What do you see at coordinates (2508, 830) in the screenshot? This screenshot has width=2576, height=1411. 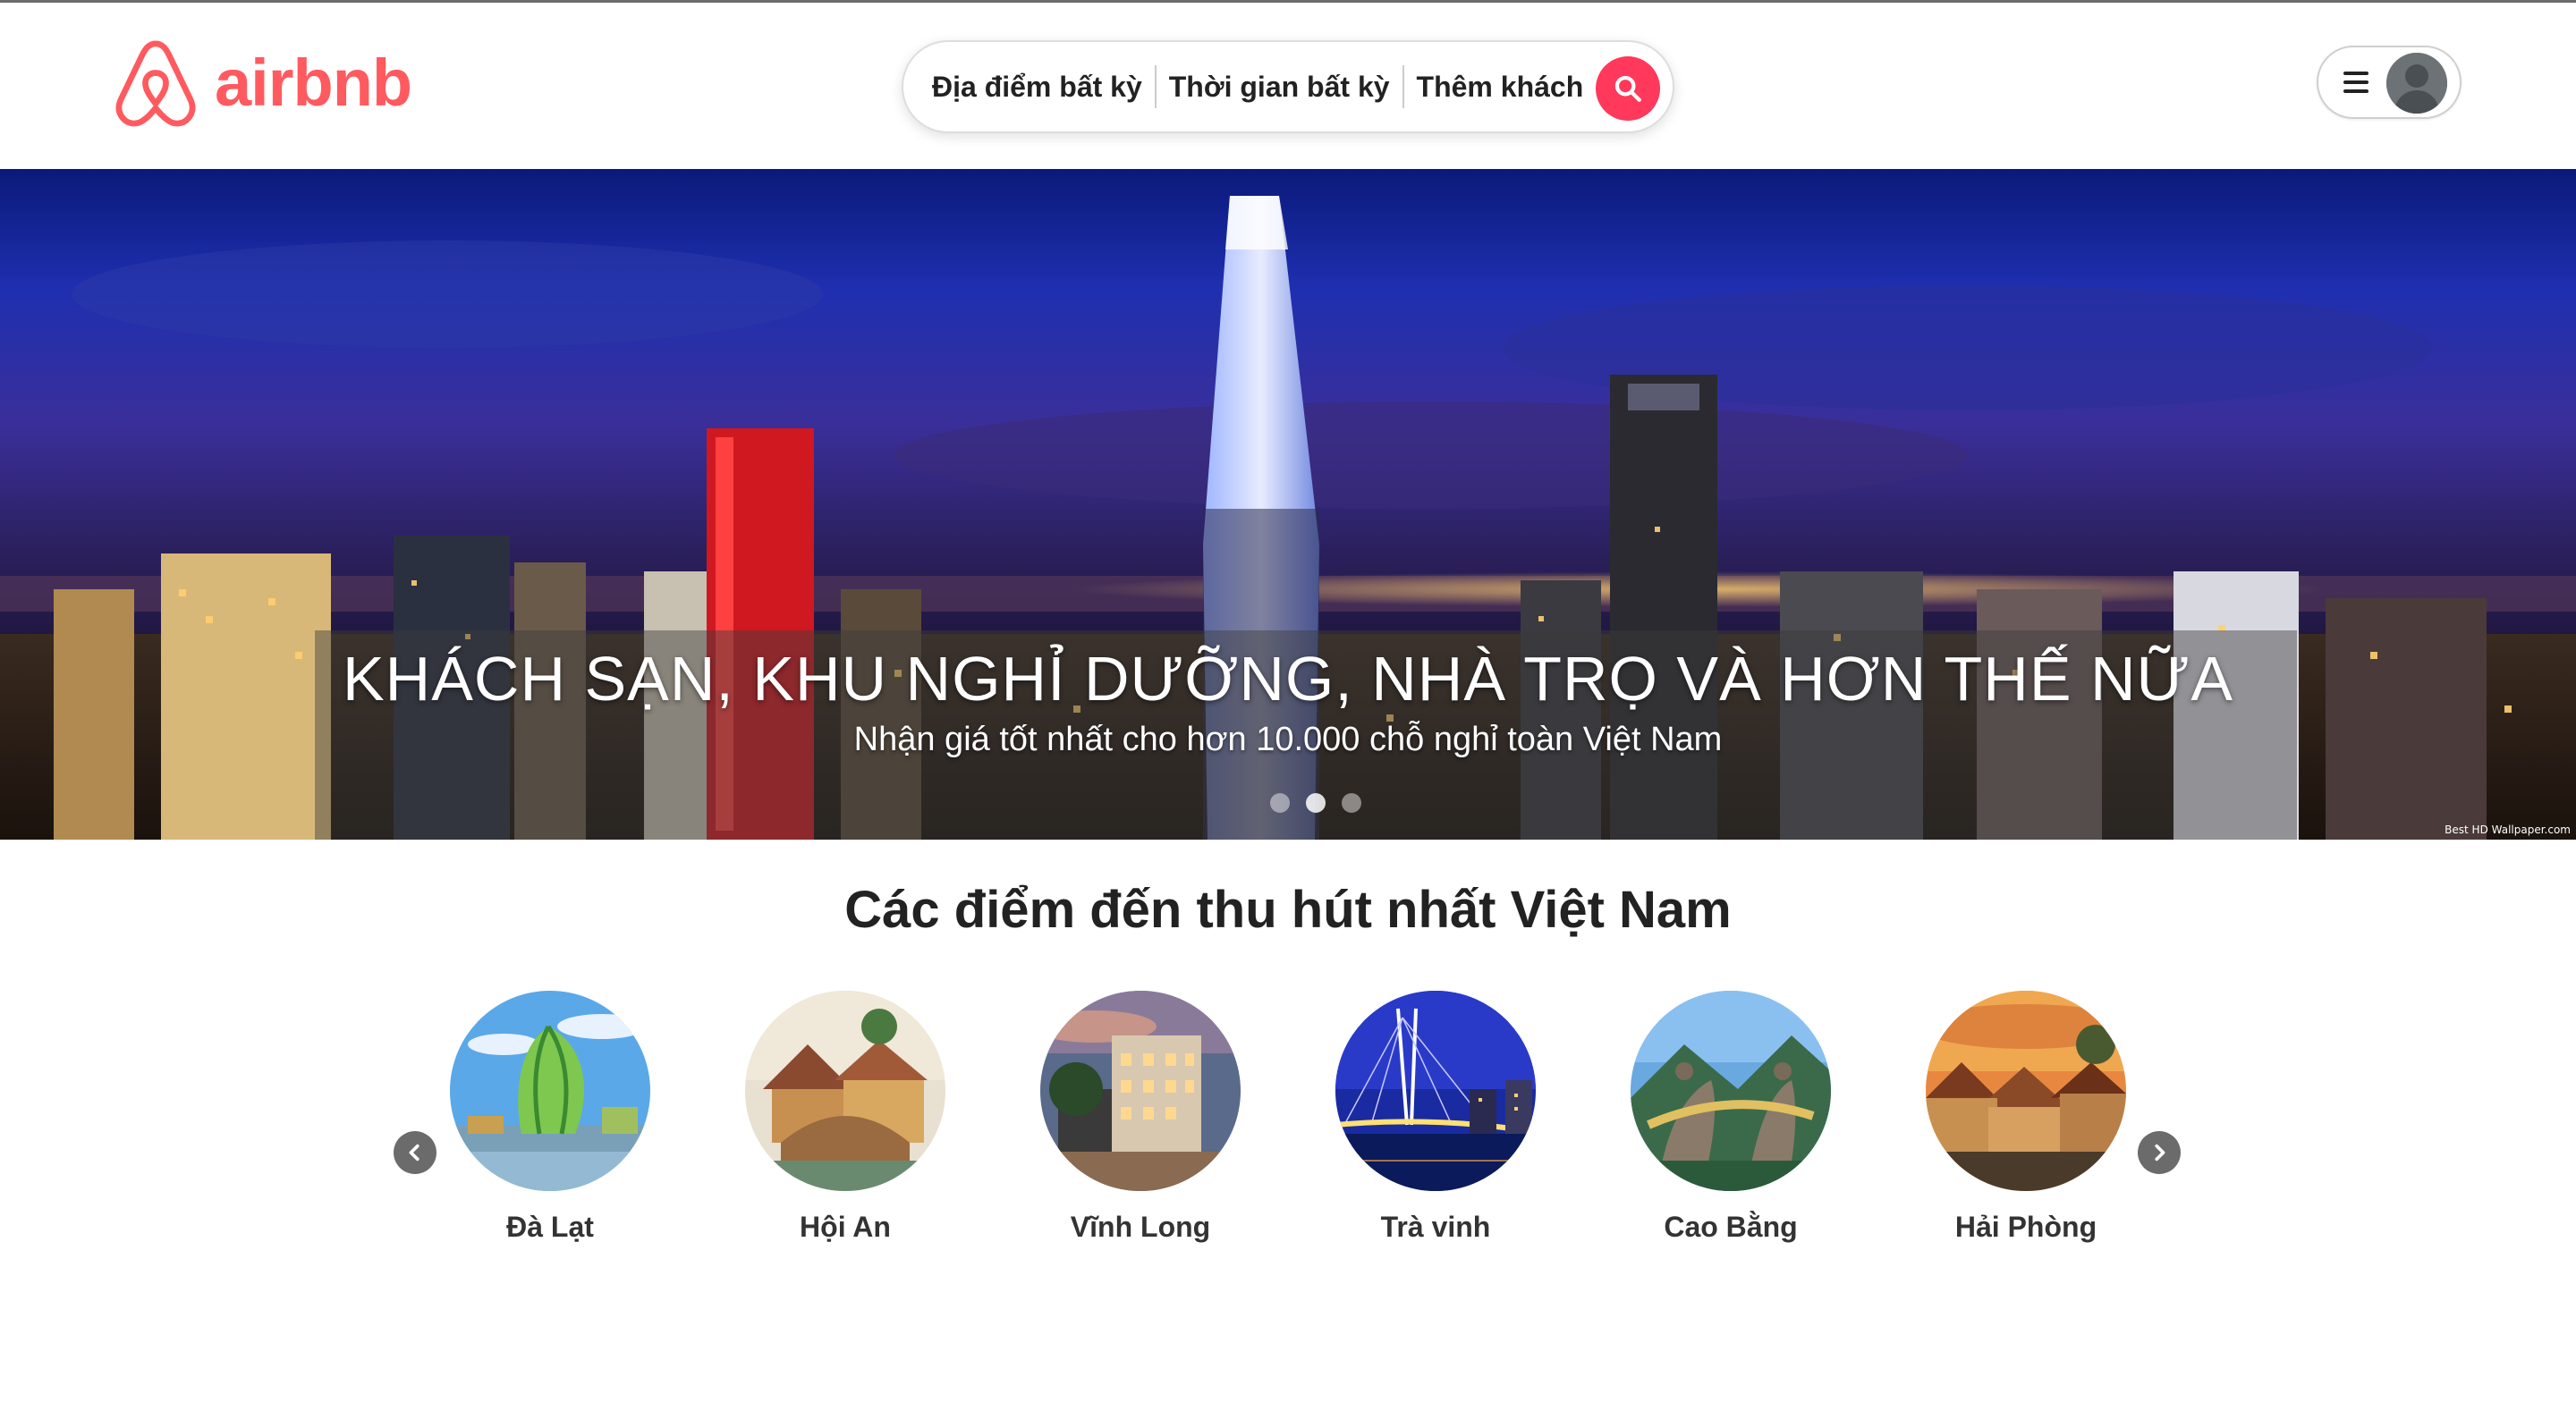 I see `image-watermark: Best HD Wallpaper.com` at bounding box center [2508, 830].